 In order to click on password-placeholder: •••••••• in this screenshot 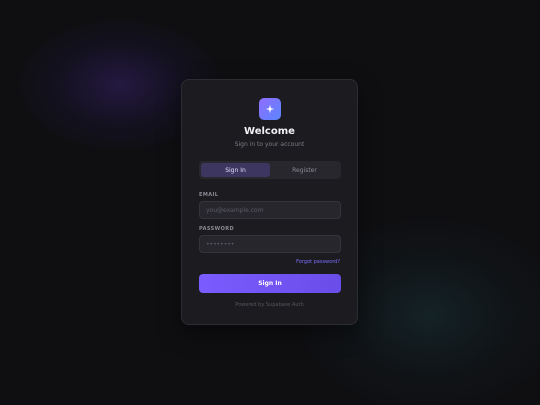, I will do `click(220, 244)`.